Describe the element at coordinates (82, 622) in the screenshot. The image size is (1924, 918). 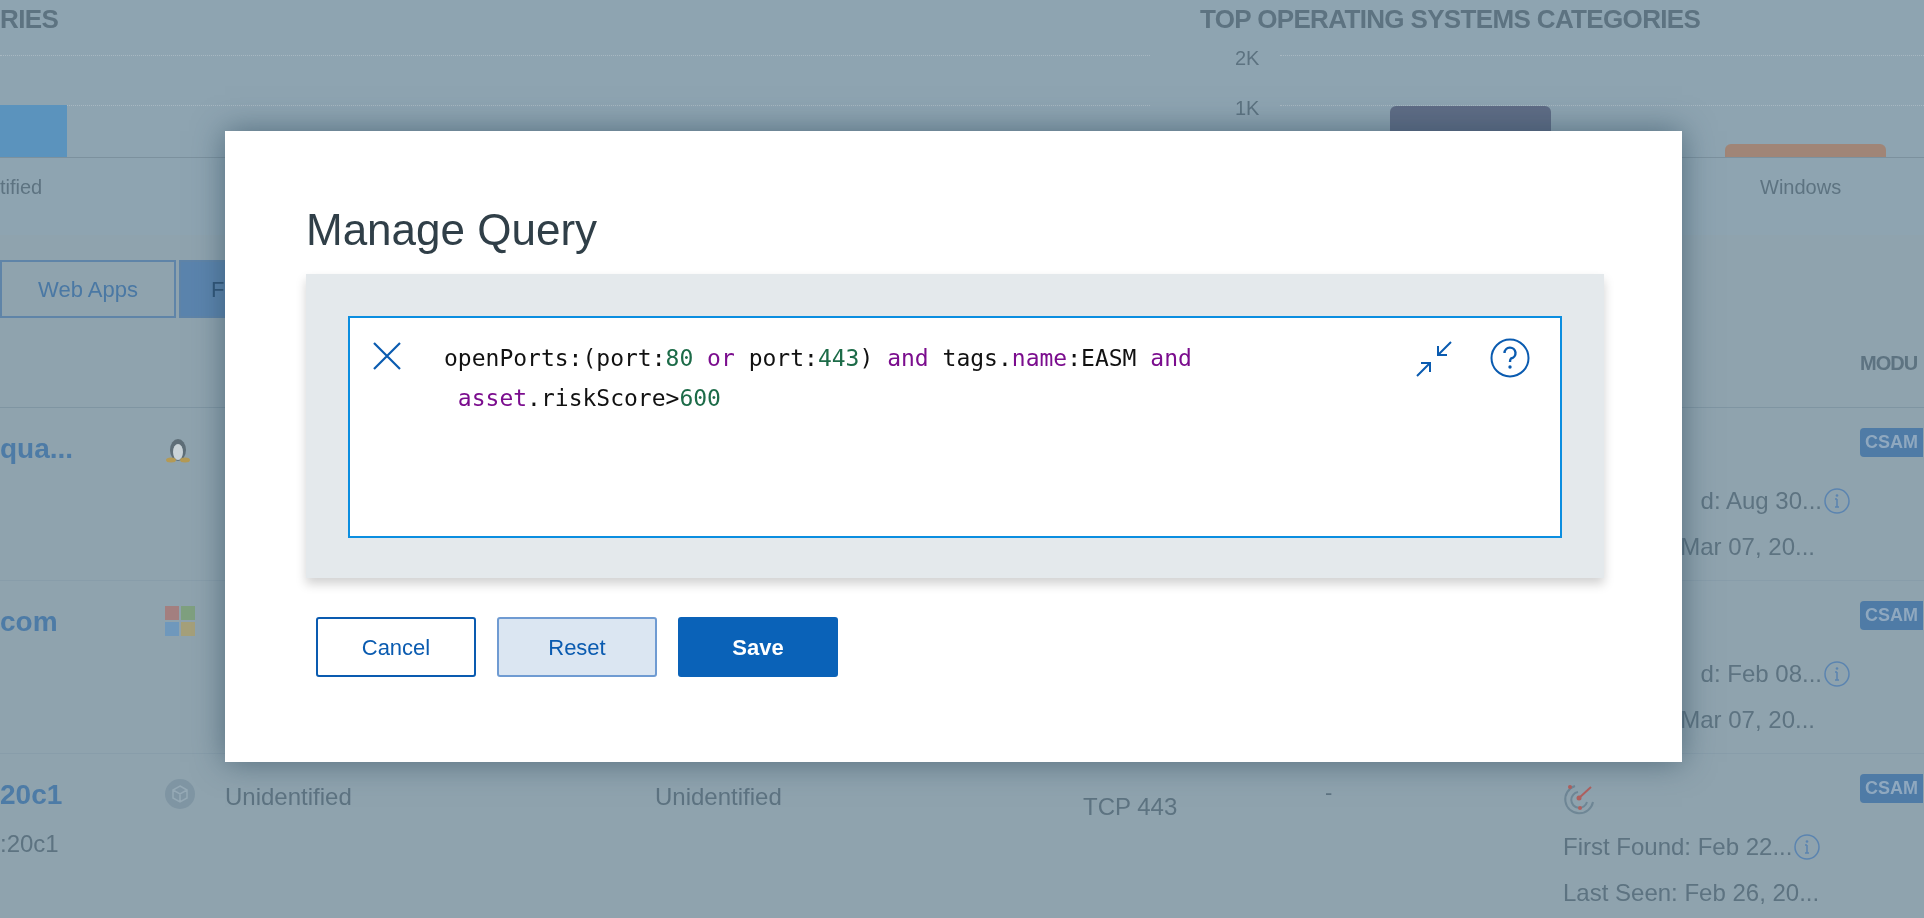
I see `asset-name-link: com` at that location.